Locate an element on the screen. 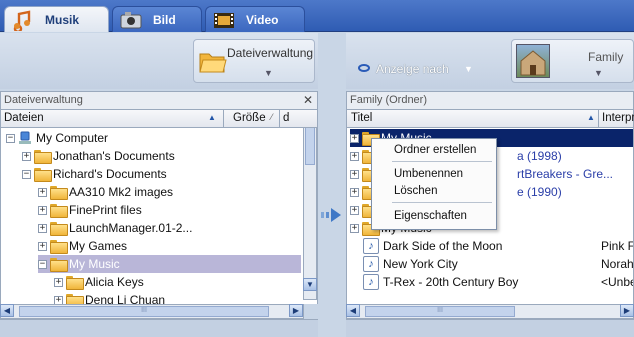 The width and height of the screenshot is (634, 337). tree-item: + FinePrint files is located at coordinates (90, 210).